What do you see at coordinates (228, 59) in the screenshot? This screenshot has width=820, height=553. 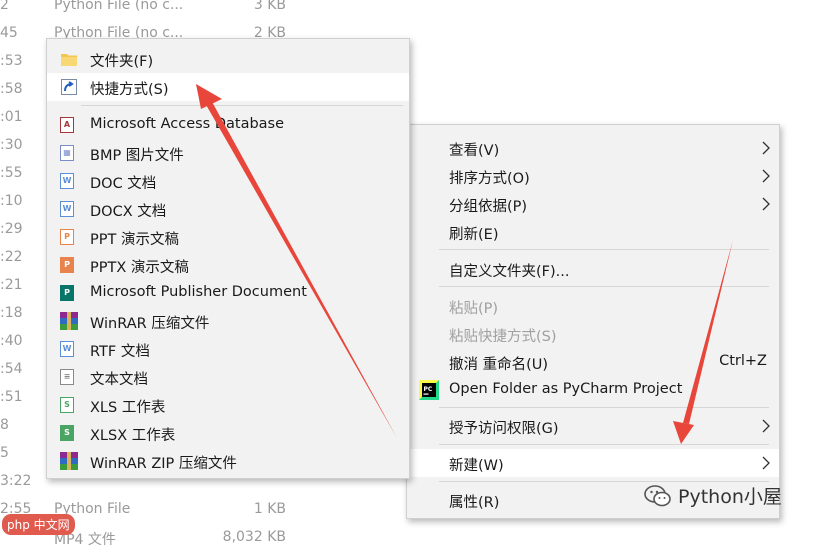 I see `new-item-folder: 文件夹(F)` at bounding box center [228, 59].